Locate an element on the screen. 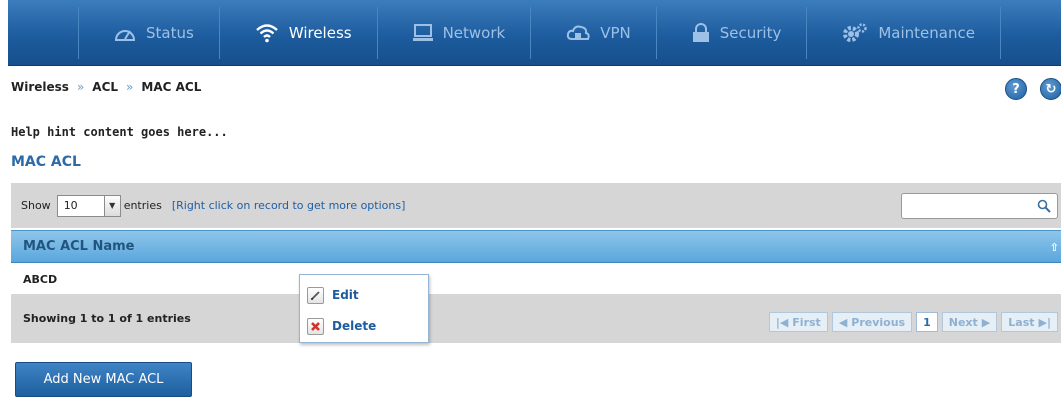 This screenshot has height=406, width=1061. showing-entries-text: Showing 1 to 1 of 1 entries is located at coordinates (107, 318).